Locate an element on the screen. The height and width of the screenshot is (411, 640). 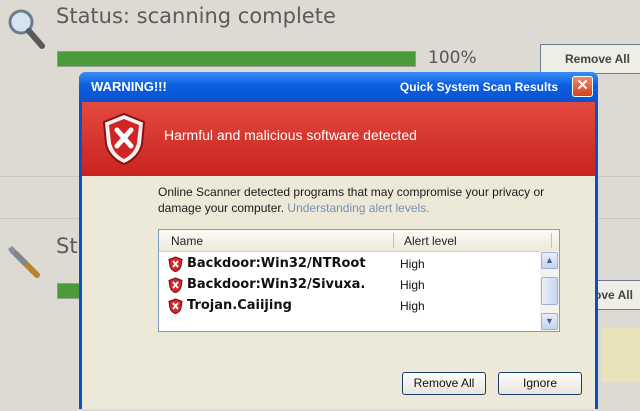
column-header-name: Name is located at coordinates (187, 241).